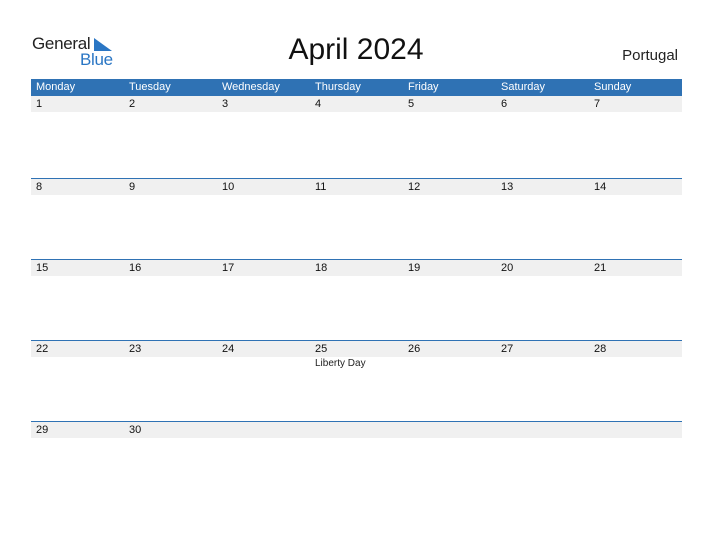 This screenshot has height=550, width=712. What do you see at coordinates (600, 268) in the screenshot?
I see `day-number: 21` at bounding box center [600, 268].